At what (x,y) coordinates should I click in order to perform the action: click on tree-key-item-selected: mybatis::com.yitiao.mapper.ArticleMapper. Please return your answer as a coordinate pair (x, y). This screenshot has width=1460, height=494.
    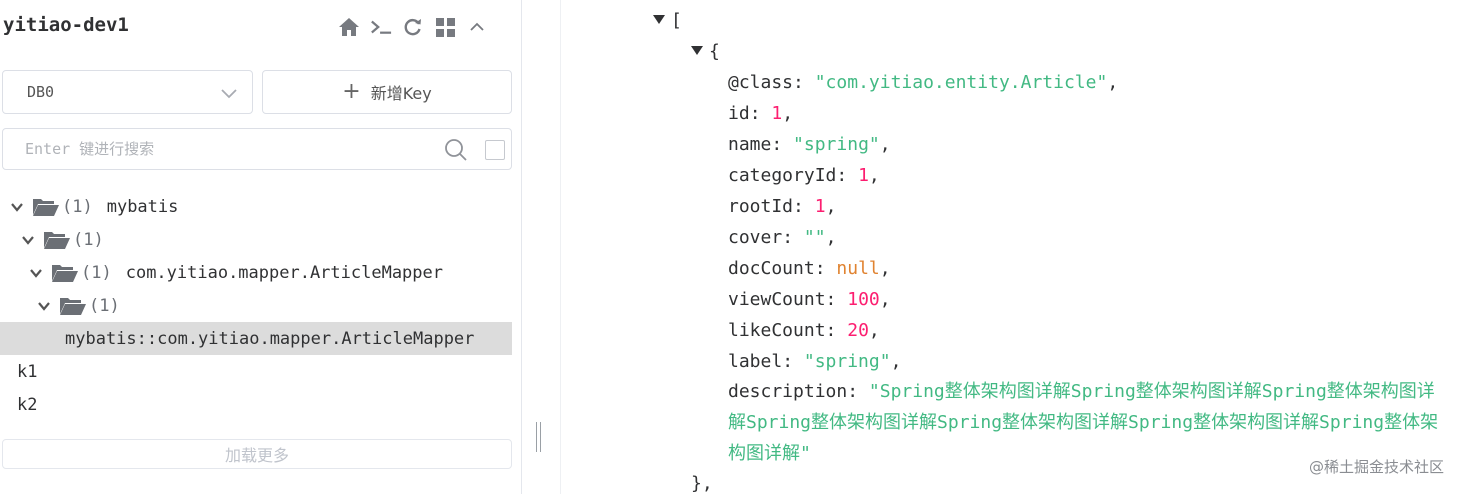
    Looking at the image, I should click on (256, 338).